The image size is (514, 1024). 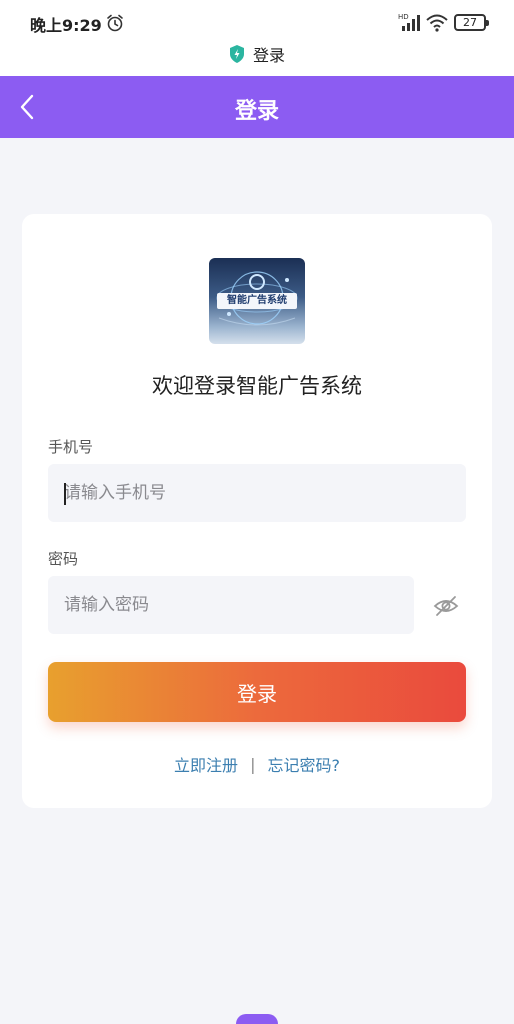 I want to click on register-link: 立即注册, so click(x=206, y=764).